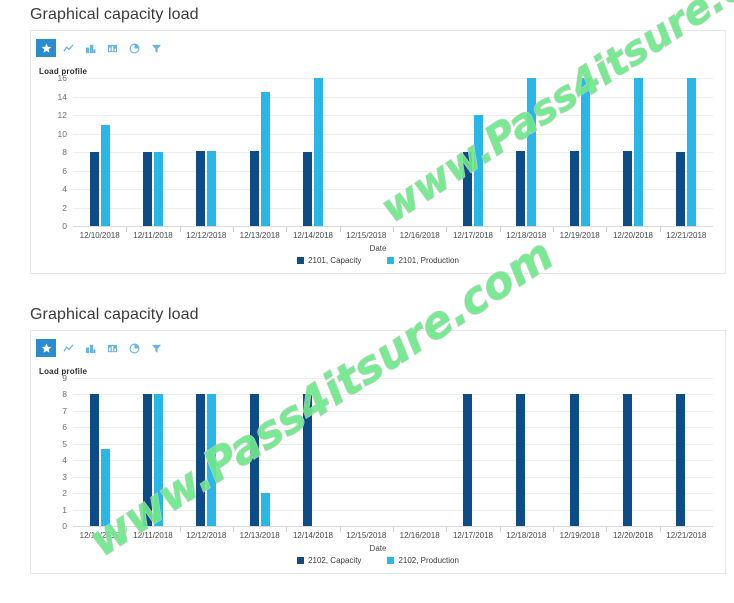 This screenshot has height=603, width=734. Describe the element at coordinates (63, 71) in the screenshot. I see `section-label: Load profile` at that location.